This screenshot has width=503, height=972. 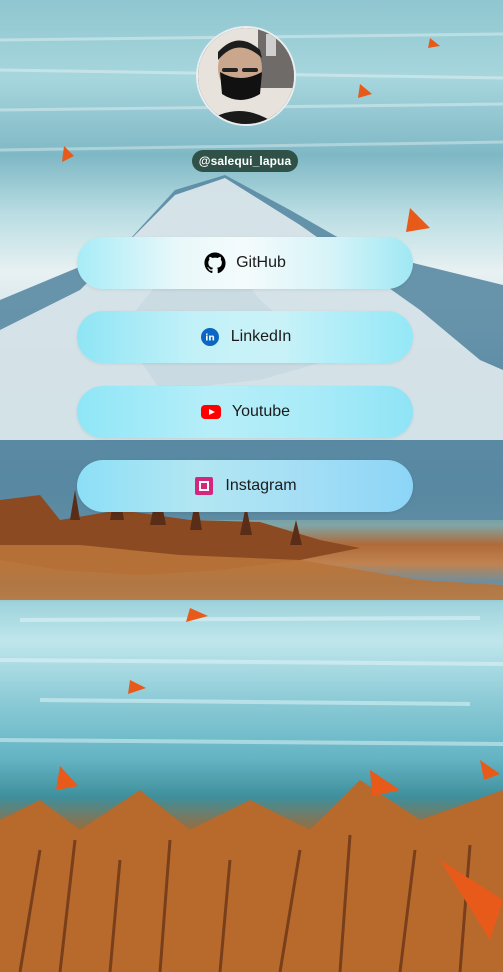 I want to click on youtube-label: Youtube, so click(x=261, y=411).